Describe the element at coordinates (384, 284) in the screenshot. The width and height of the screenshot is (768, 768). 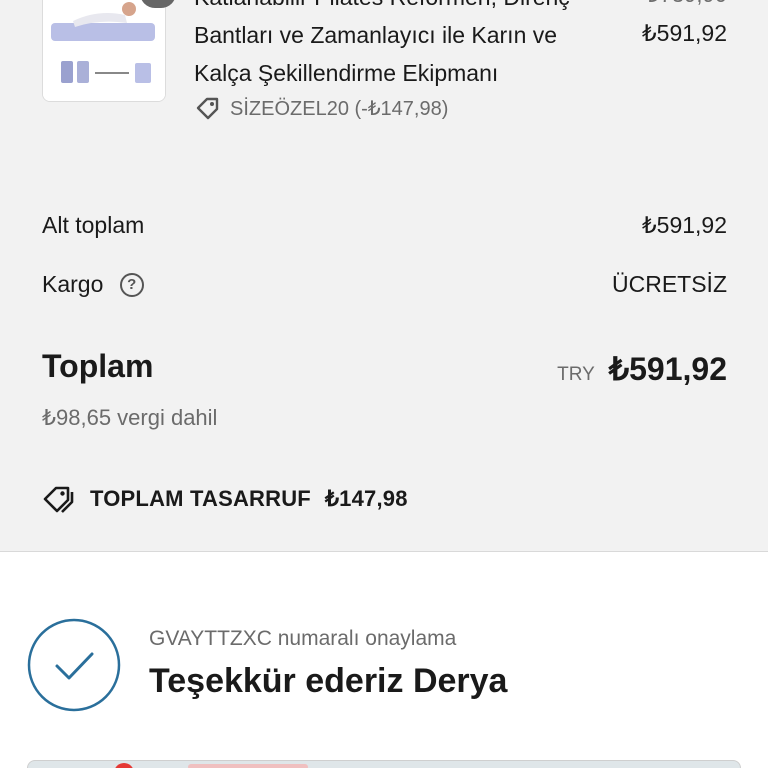
I see `shipping-row: Kargo ? ÜCRETSİZ` at that location.